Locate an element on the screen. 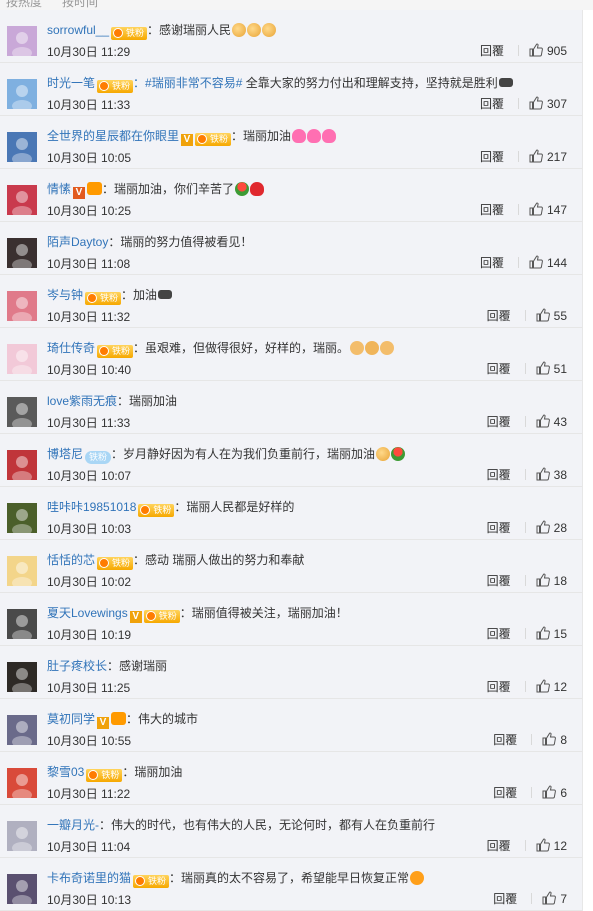 Image resolution: width=593 pixels, height=911 pixels. like-button: 43 is located at coordinates (551, 422).